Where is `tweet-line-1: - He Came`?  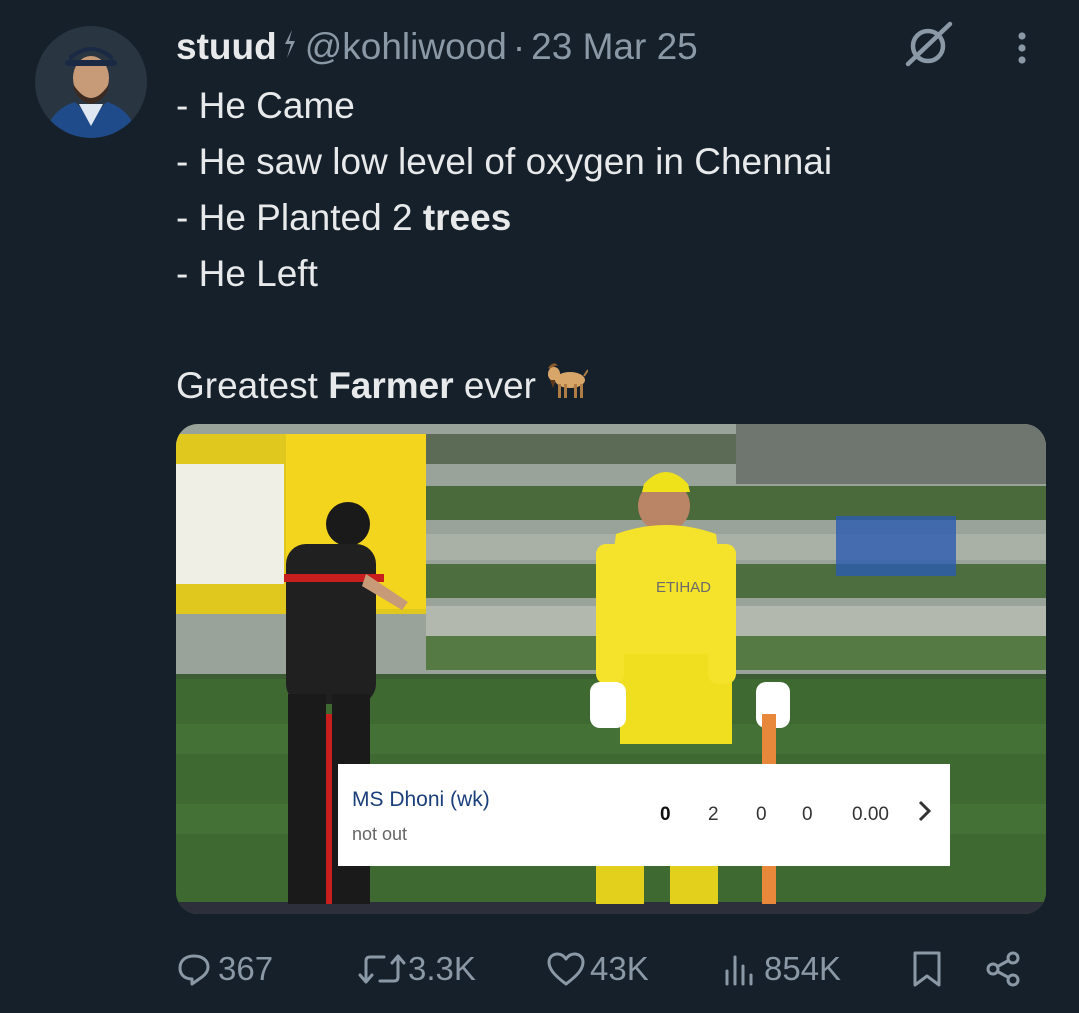
tweet-line-1: - He Came is located at coordinates (265, 105).